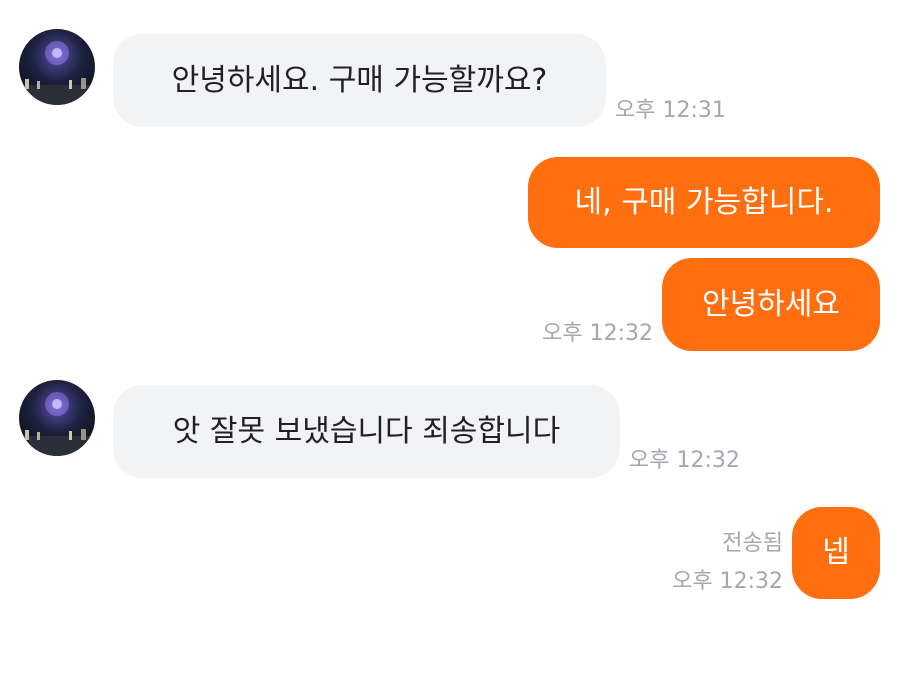 The height and width of the screenshot is (695, 900). Describe the element at coordinates (670, 110) in the screenshot. I see `message-timestamp: 오후 12:31` at that location.